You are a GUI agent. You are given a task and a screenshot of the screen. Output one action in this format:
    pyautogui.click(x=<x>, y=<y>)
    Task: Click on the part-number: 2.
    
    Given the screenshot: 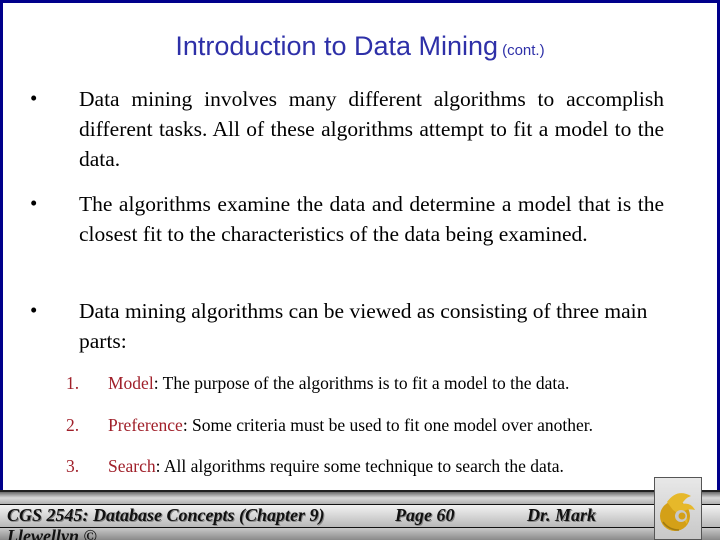 What is the action you would take?
    pyautogui.click(x=73, y=425)
    